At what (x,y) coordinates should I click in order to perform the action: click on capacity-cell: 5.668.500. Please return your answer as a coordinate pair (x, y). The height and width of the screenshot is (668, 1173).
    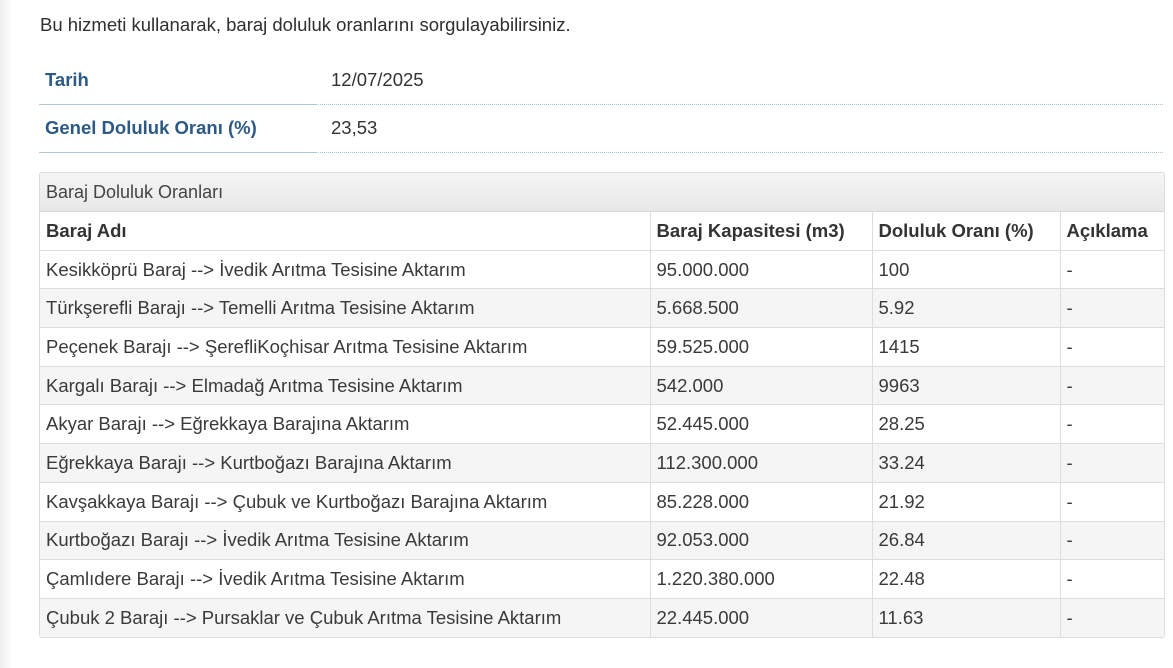
    Looking at the image, I should click on (761, 308).